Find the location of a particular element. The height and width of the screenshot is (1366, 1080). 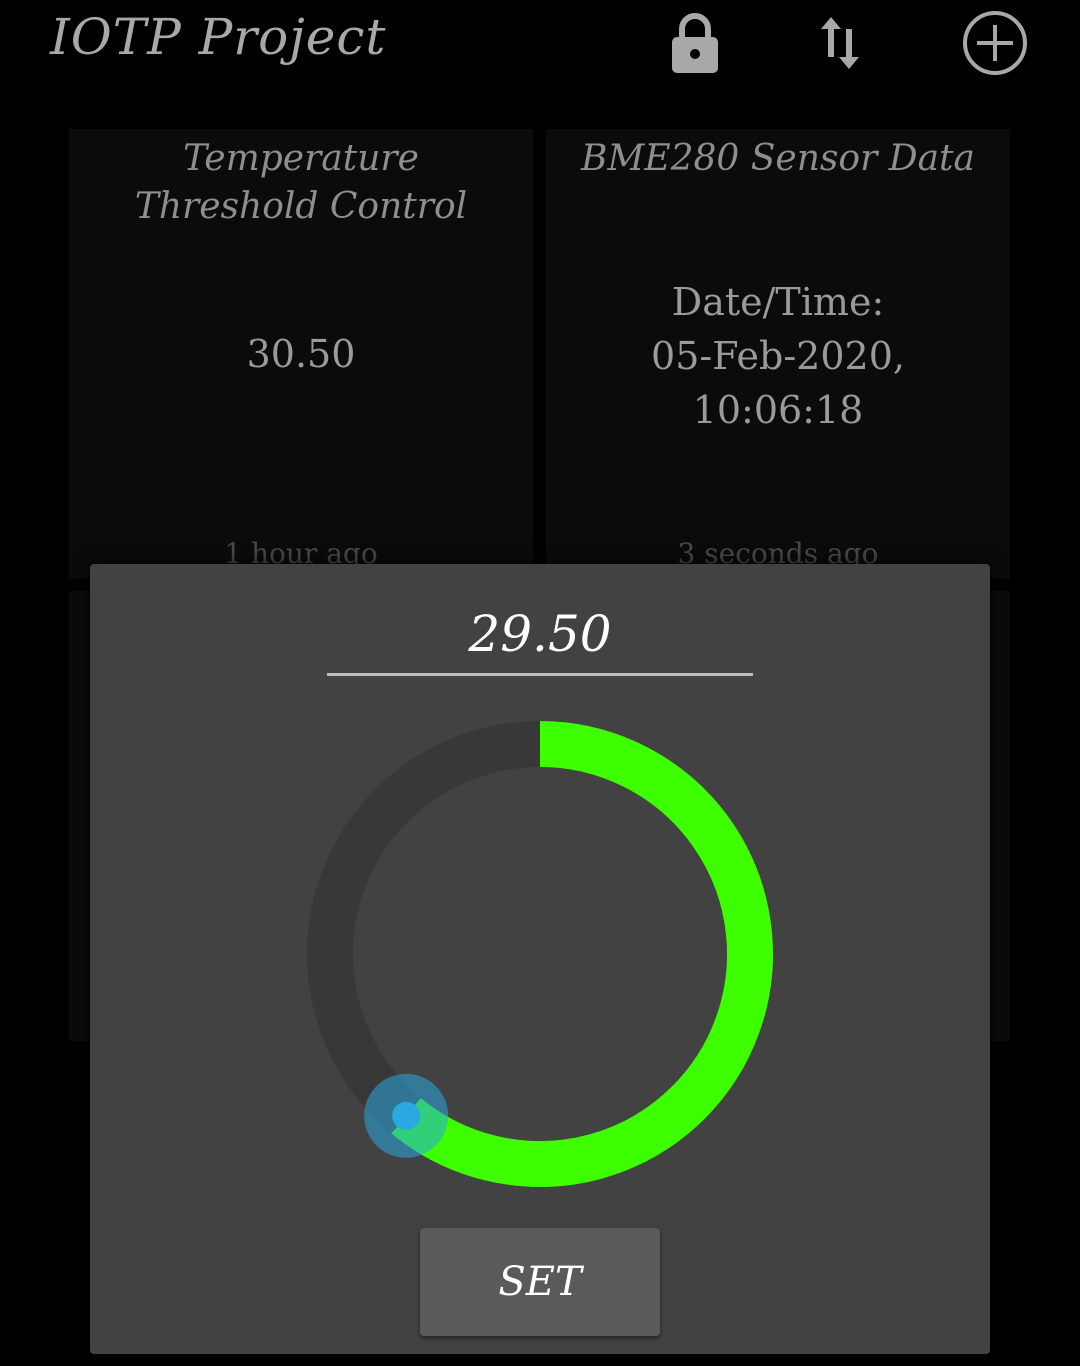

tile-value-line: 05-Feb-2020, is located at coordinates (778, 356).